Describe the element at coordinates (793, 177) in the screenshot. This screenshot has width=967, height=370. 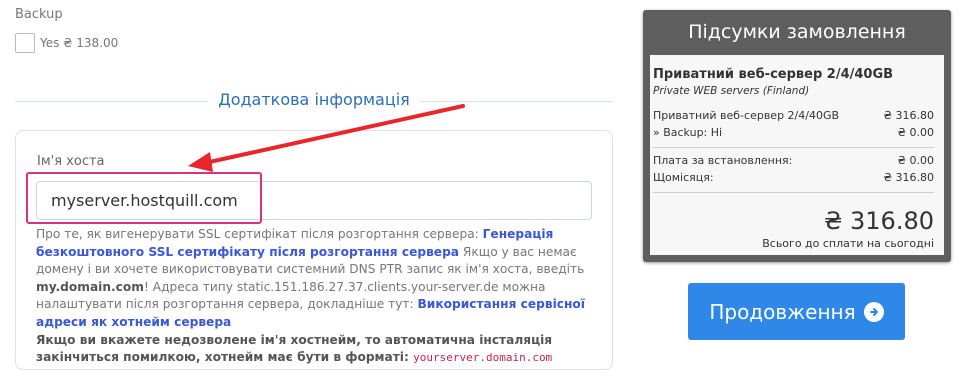
I see `summary-fee-line: Щомісяця: ₴ 316.80` at that location.